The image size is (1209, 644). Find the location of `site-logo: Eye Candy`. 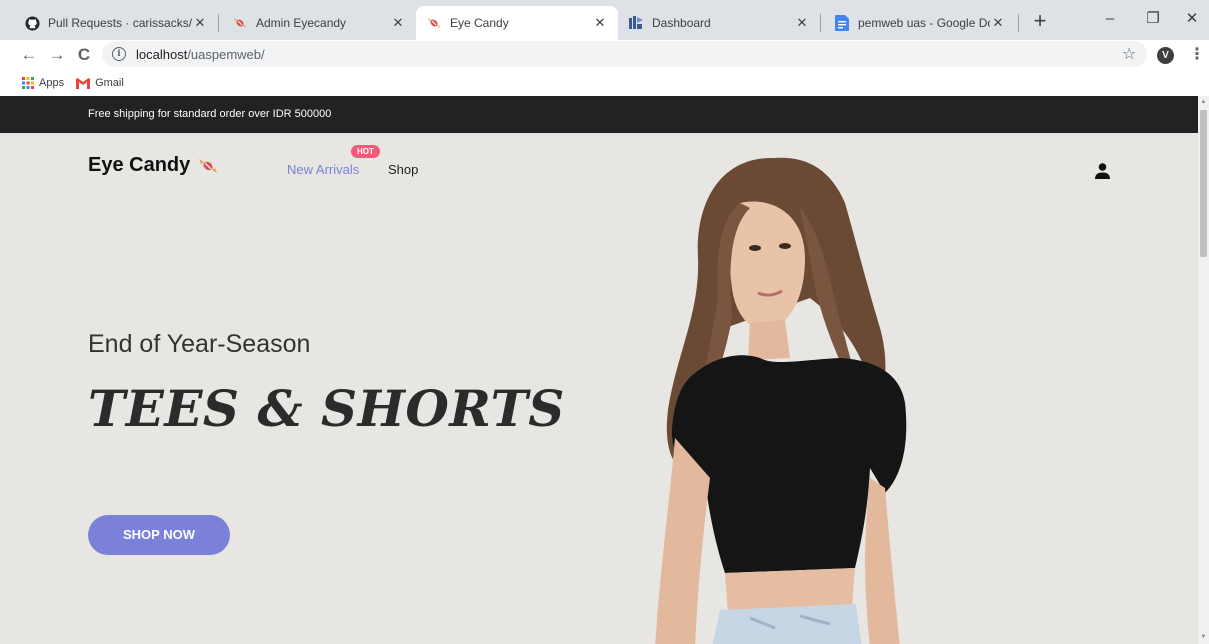

site-logo: Eye Candy is located at coordinates (153, 165).